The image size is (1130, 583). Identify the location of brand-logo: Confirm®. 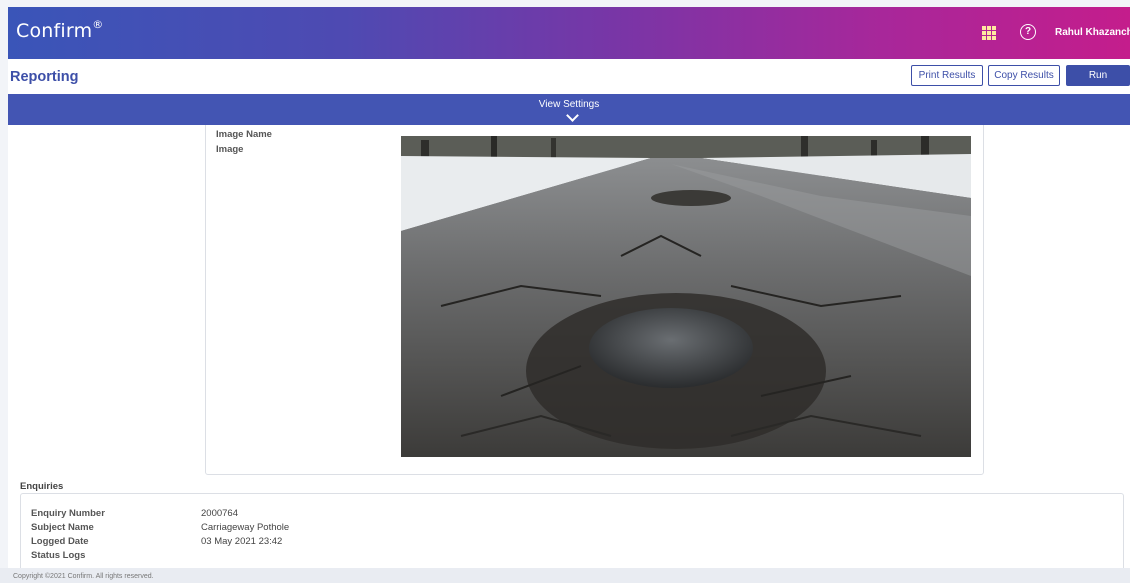
(60, 30).